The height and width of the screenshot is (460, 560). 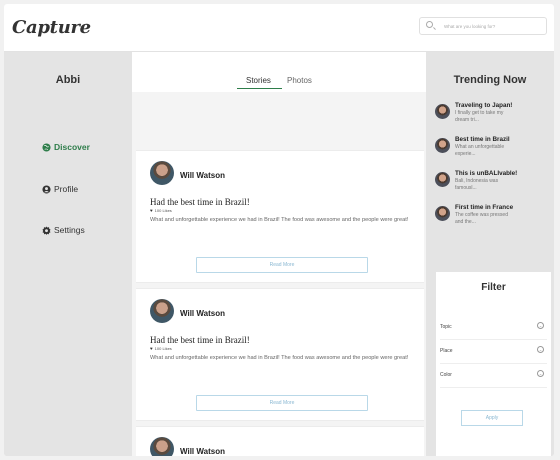 I want to click on active-tab-indicator, so click(x=259, y=88).